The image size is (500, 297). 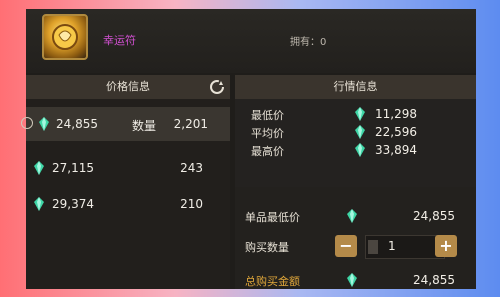 What do you see at coordinates (27, 123) in the screenshot?
I see `selected-radio` at bounding box center [27, 123].